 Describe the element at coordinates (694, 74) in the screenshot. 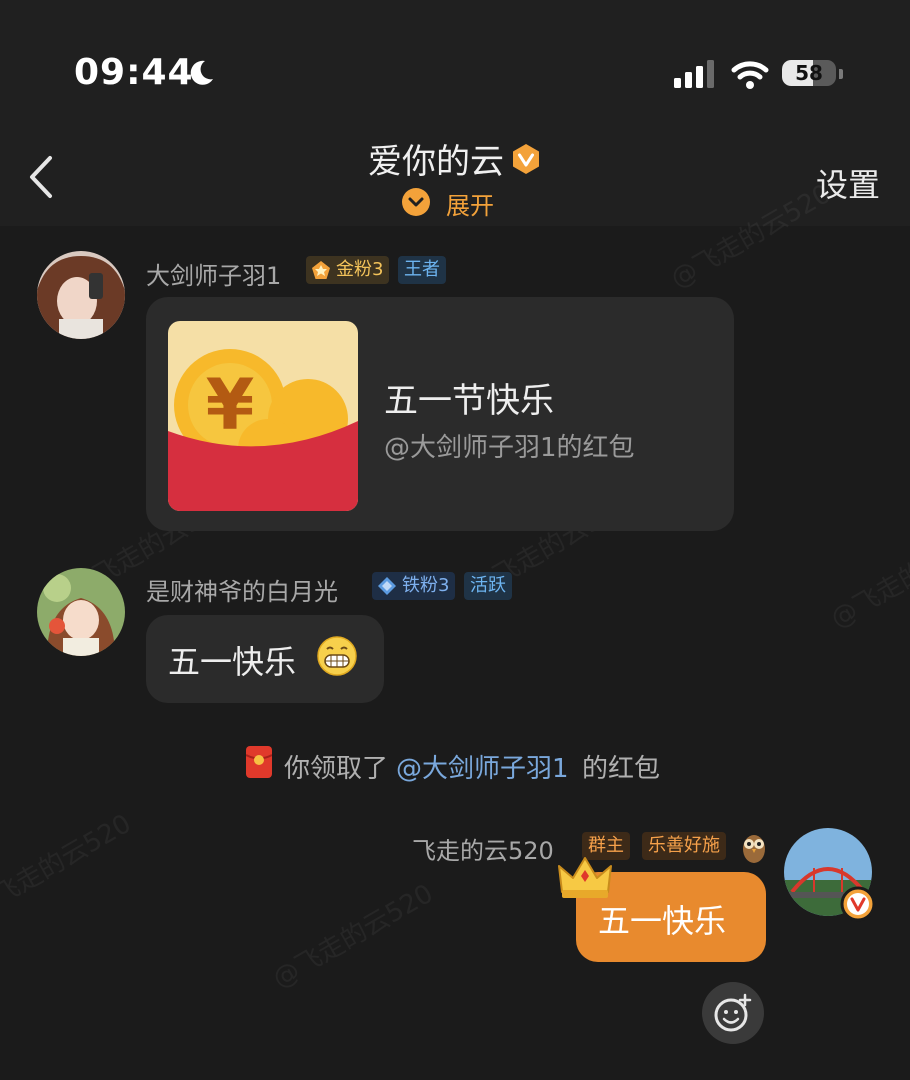

I see `cellular-signal-icon` at that location.